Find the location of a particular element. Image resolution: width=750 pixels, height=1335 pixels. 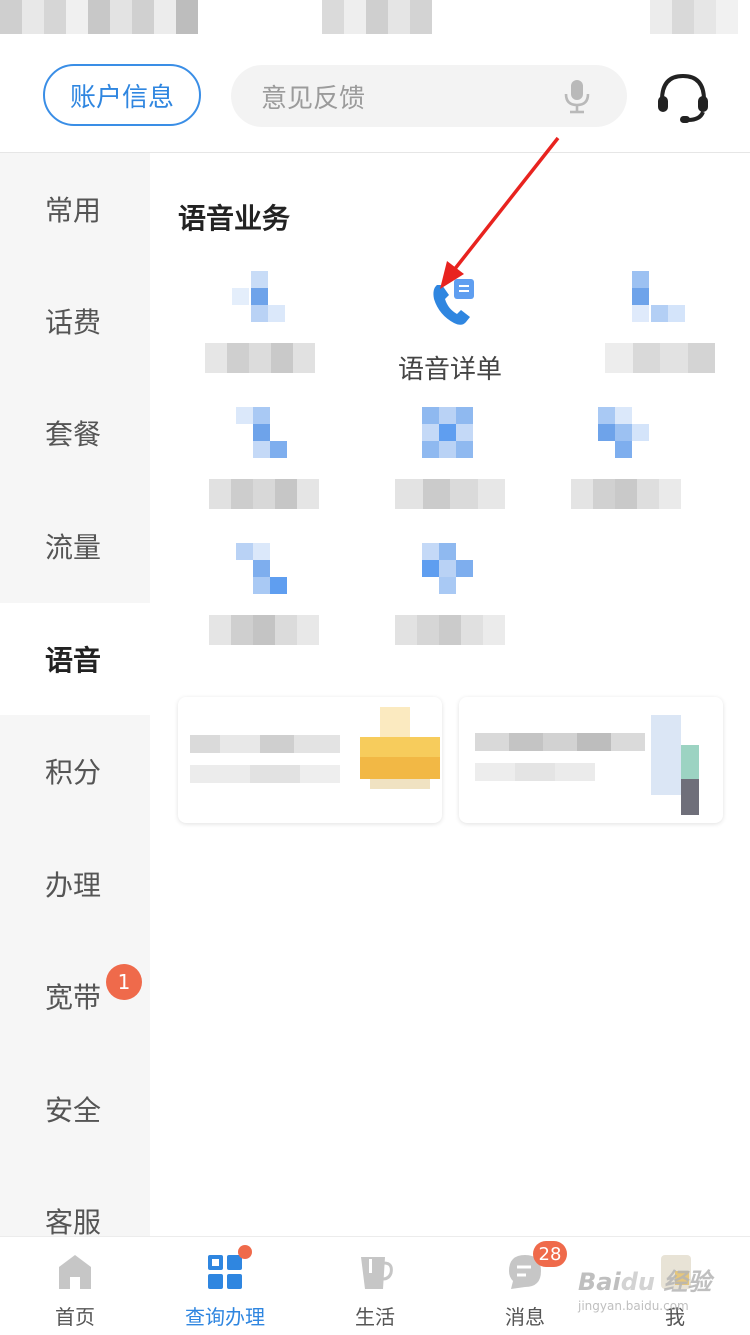

pixelated-status-left is located at coordinates (99, 17).